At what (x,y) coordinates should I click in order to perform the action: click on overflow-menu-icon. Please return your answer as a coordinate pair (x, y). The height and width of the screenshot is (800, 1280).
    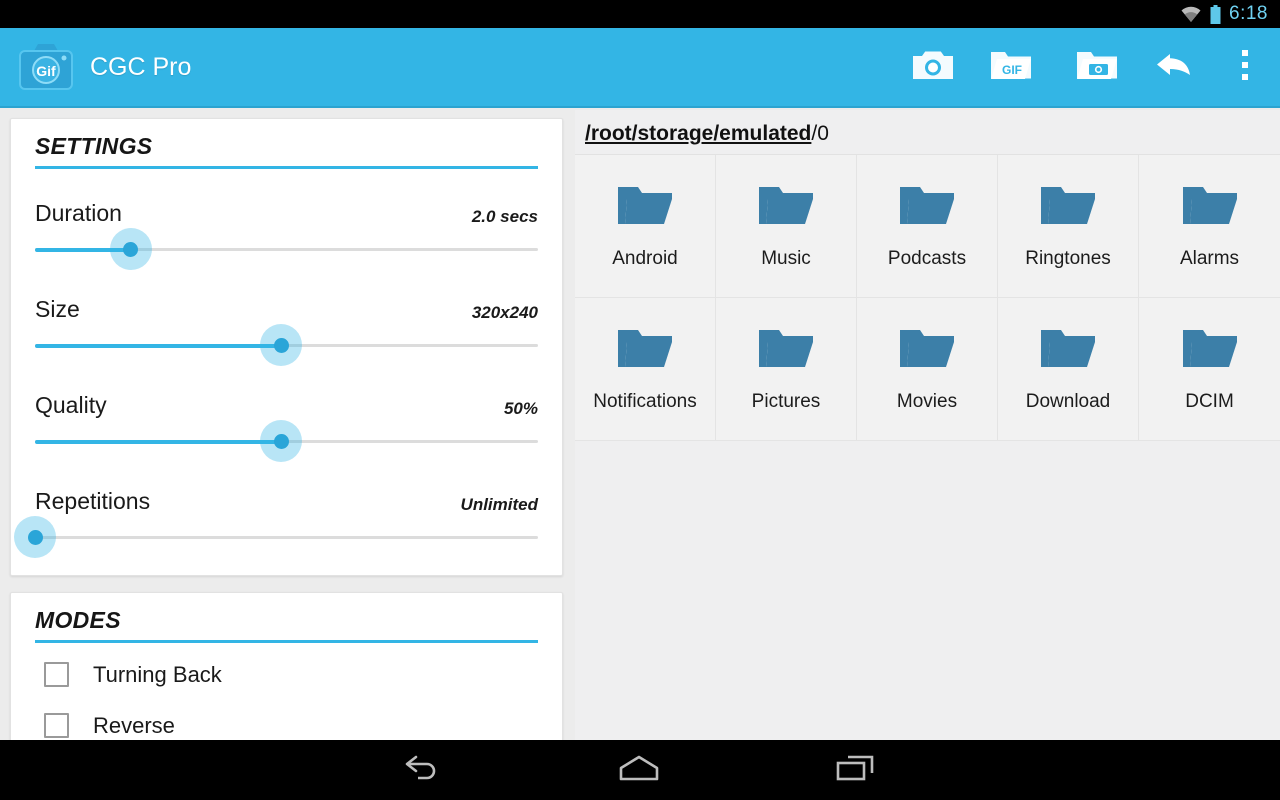
    Looking at the image, I should click on (1245, 67).